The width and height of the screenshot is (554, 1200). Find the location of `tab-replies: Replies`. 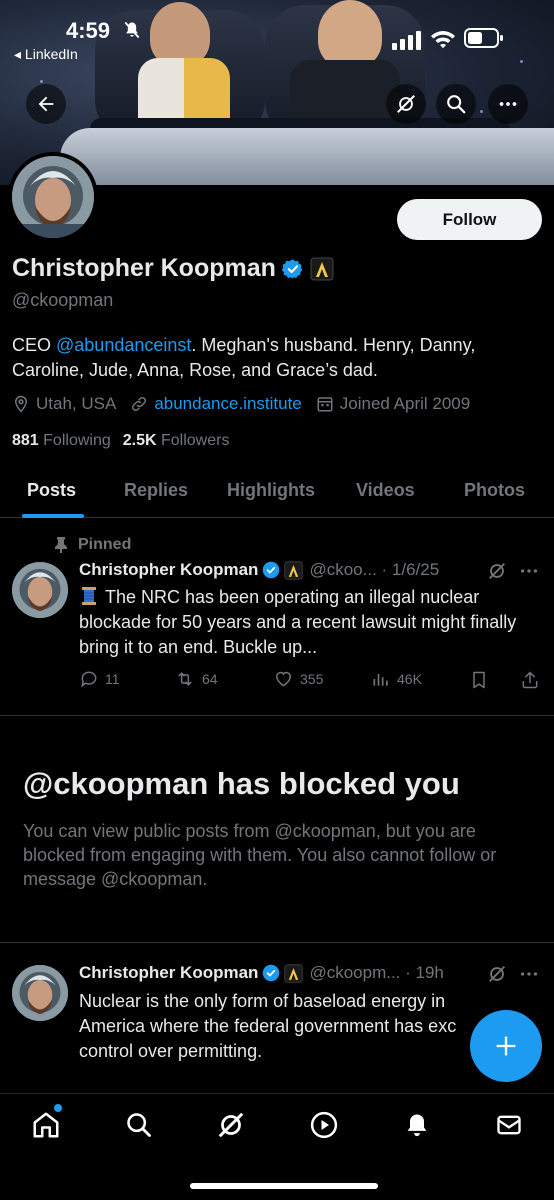

tab-replies: Replies is located at coordinates (156, 490).